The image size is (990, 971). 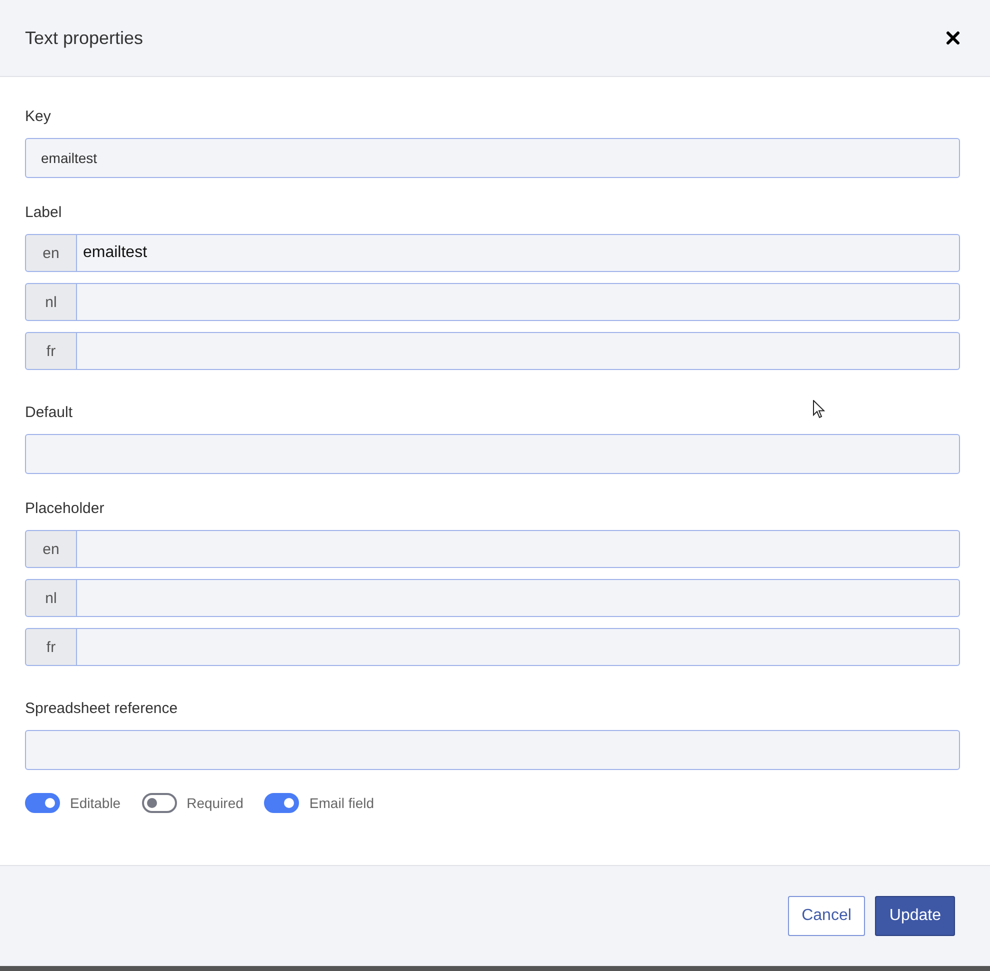 I want to click on field-label: Default, so click(x=49, y=413).